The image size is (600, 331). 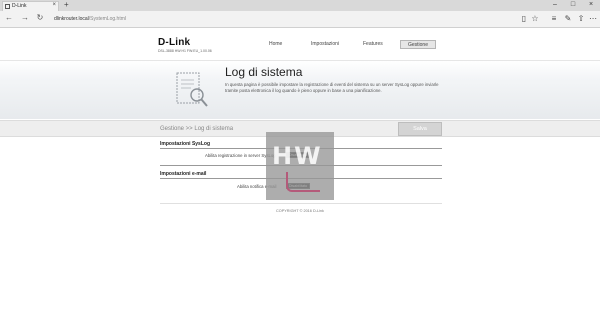 What do you see at coordinates (25, 17) in the screenshot?
I see `forward-button: →` at bounding box center [25, 17].